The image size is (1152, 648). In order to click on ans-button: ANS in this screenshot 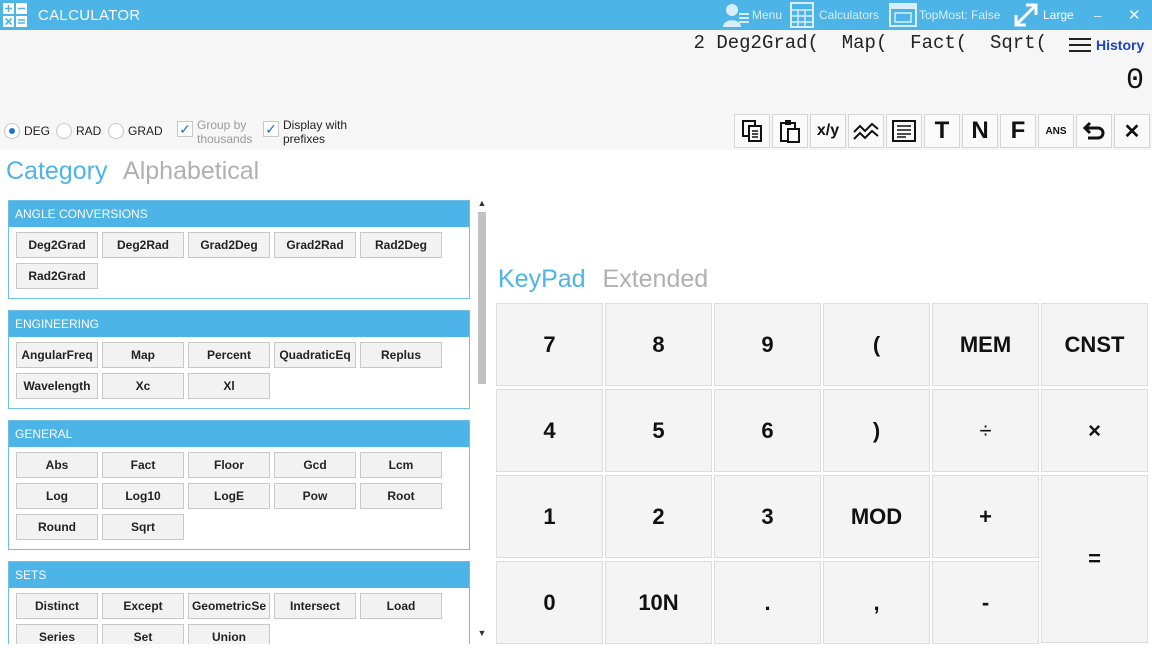, I will do `click(1056, 131)`.